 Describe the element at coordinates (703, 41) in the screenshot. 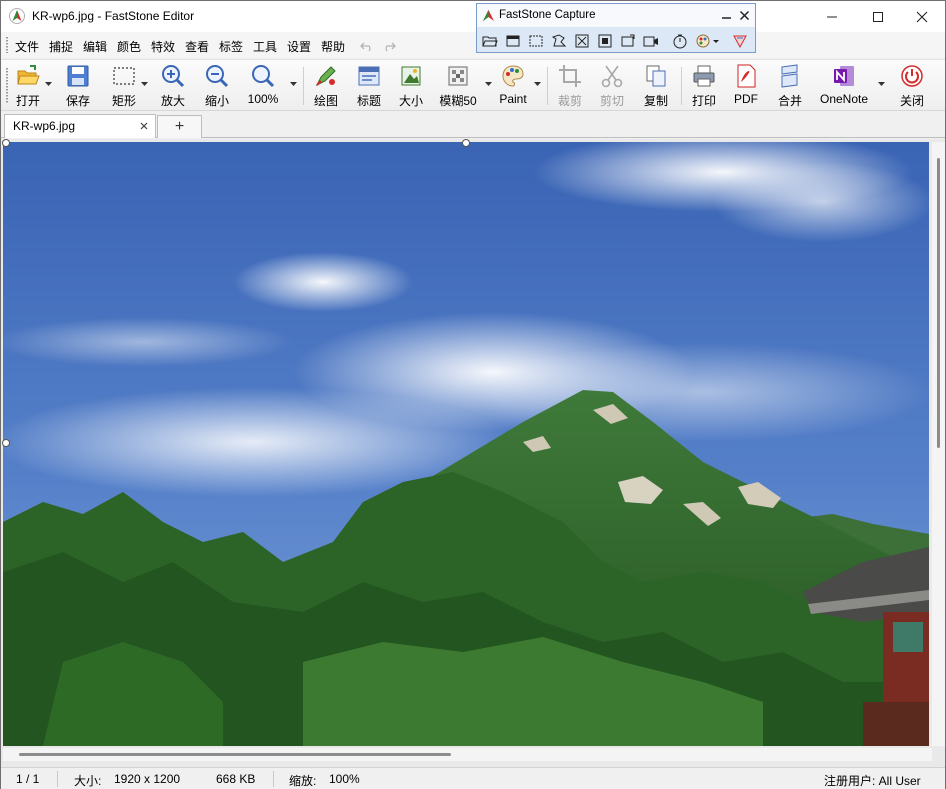

I see `color-picker-button` at that location.